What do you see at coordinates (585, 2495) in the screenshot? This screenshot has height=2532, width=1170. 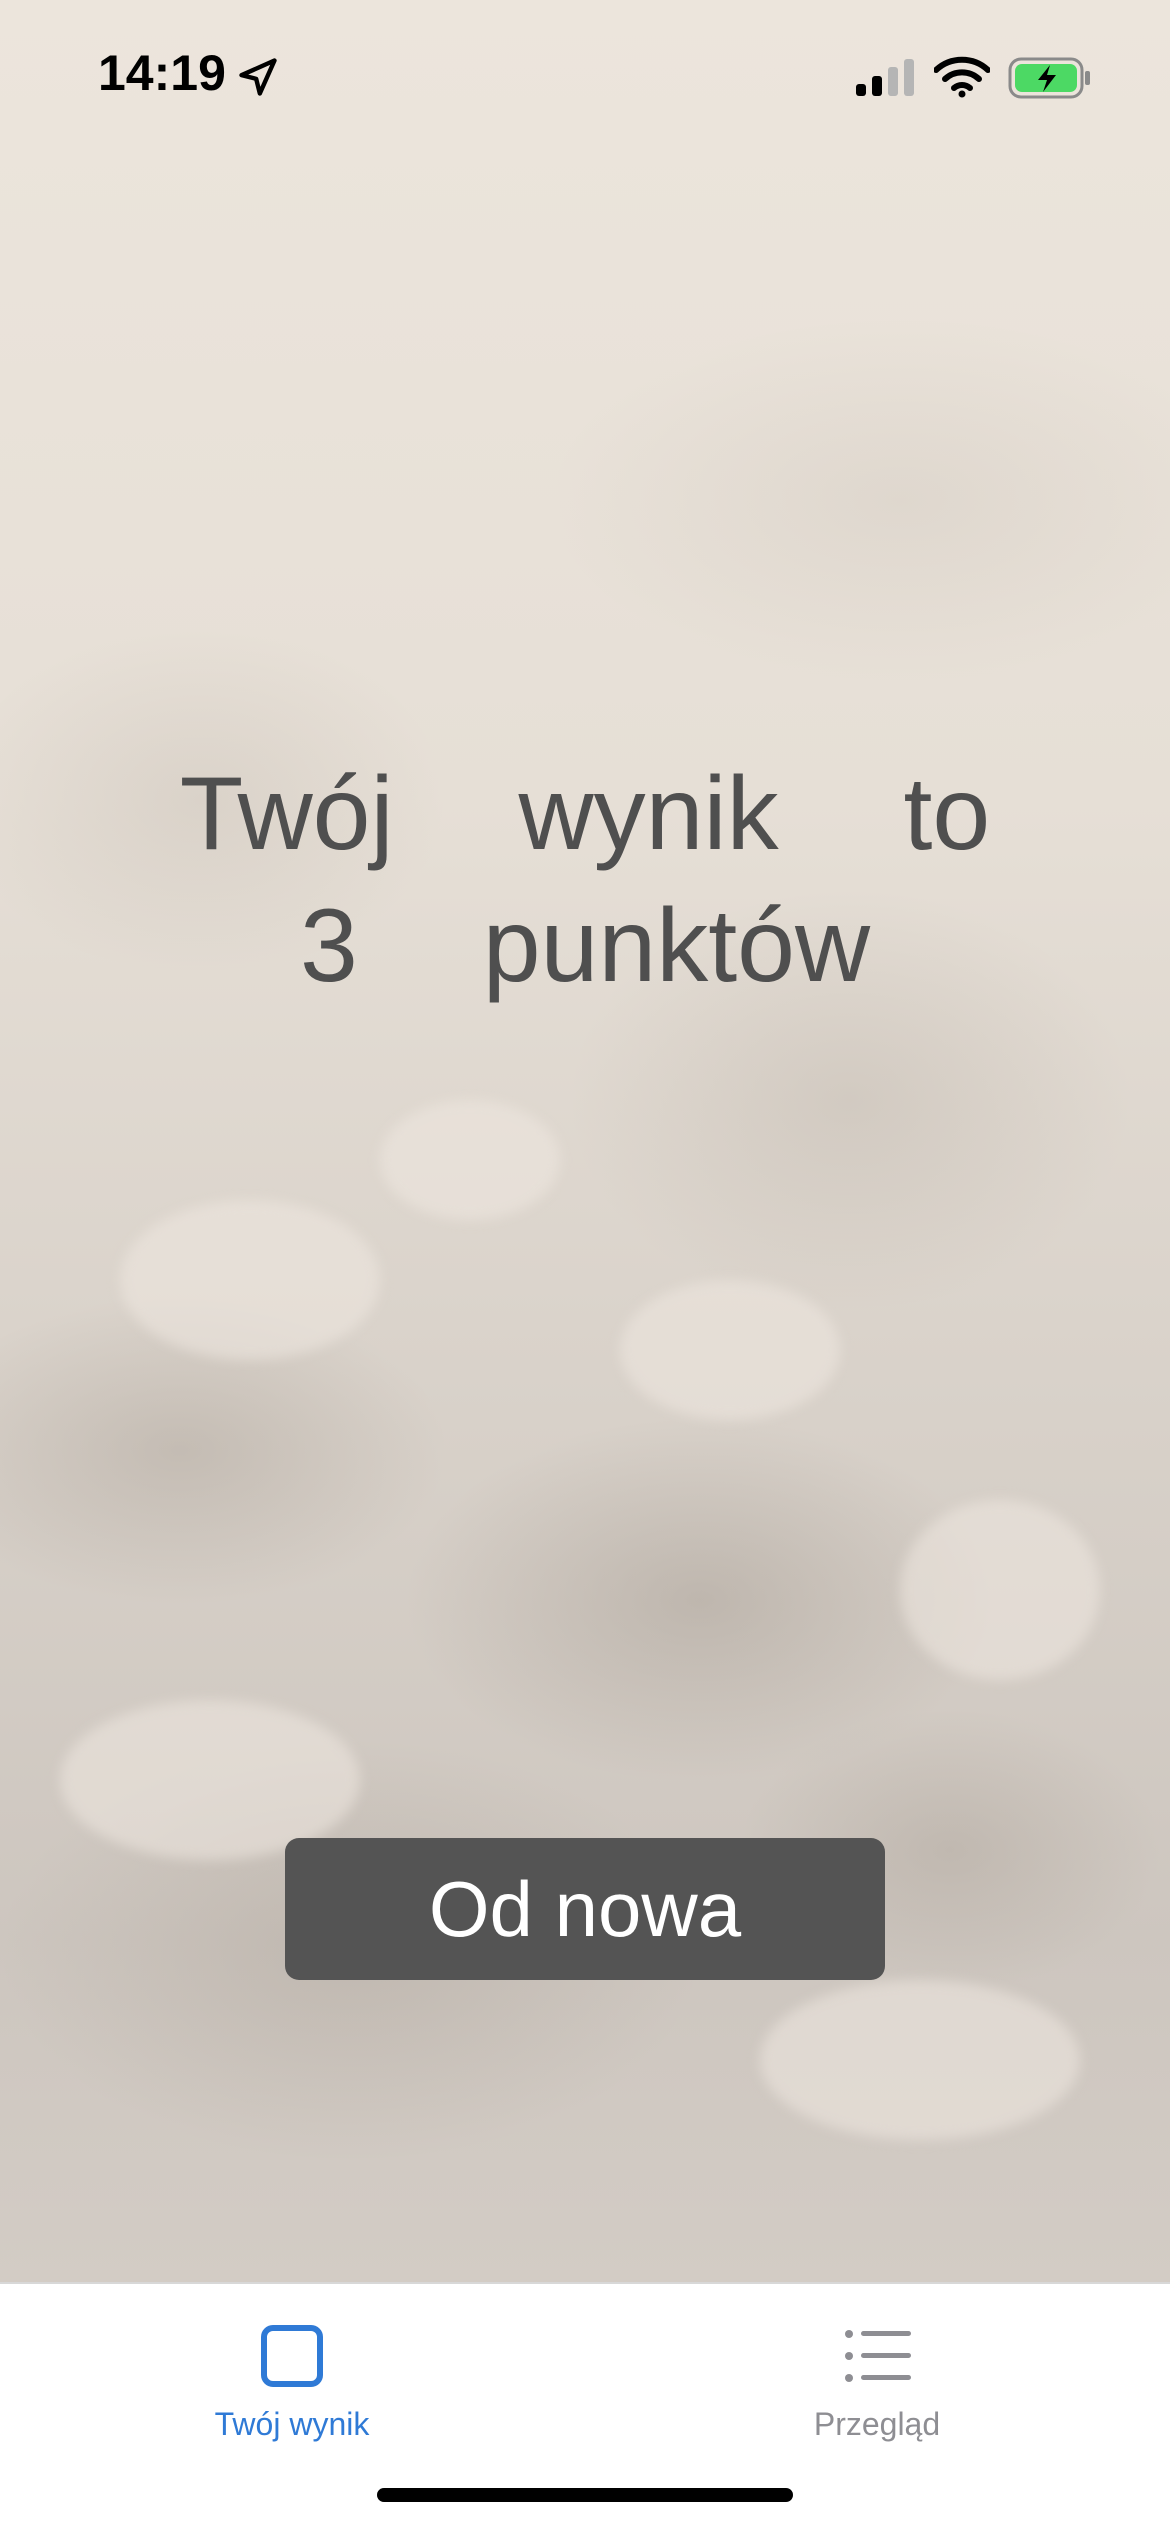 I see `home-indicator` at bounding box center [585, 2495].